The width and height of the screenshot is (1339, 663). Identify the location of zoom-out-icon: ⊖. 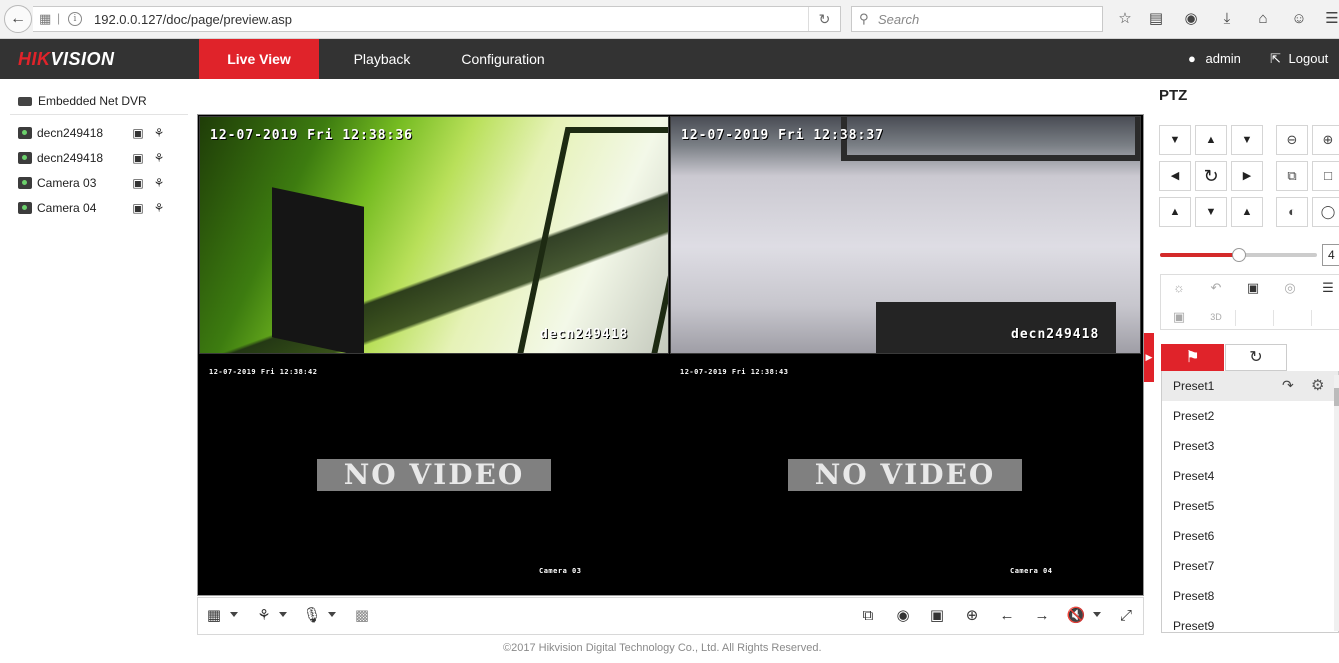
(1292, 140).